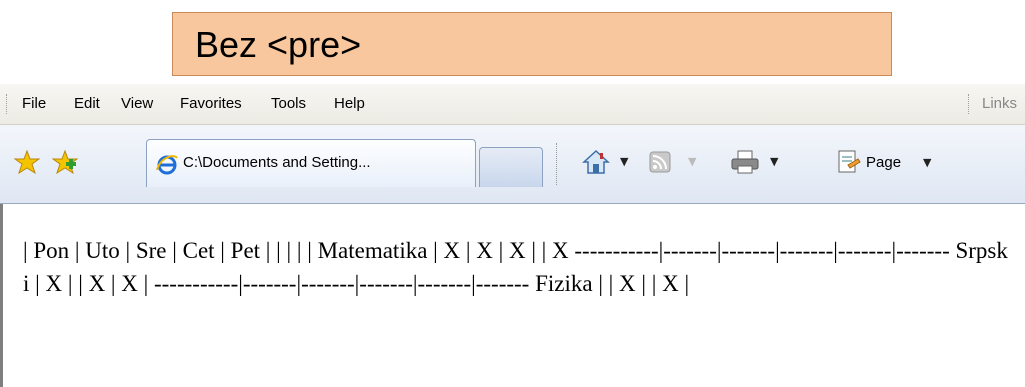 Image resolution: width=1025 pixels, height=387 pixels. I want to click on add-favorites-icon, so click(65, 162).